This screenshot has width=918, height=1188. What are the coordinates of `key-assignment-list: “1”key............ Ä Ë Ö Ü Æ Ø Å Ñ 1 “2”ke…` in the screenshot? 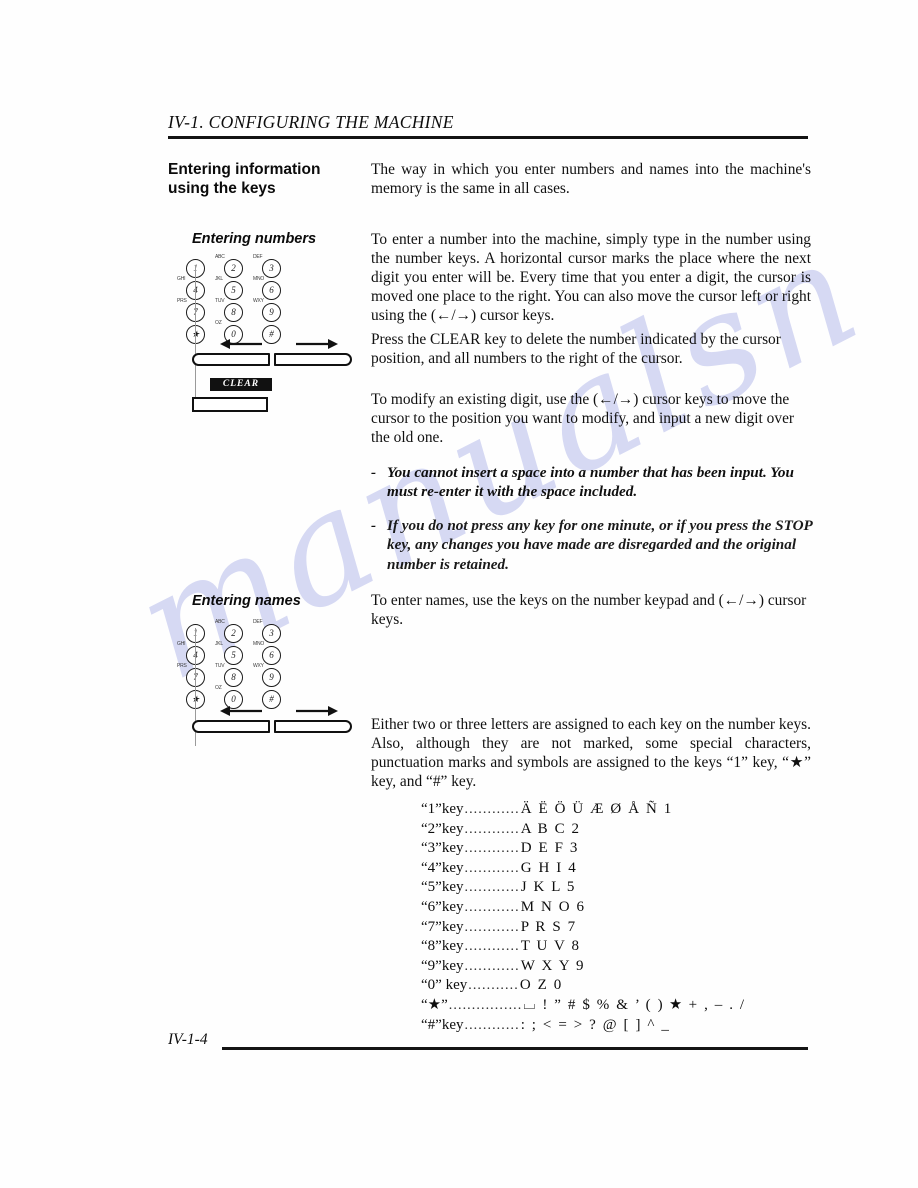 It's located at (583, 917).